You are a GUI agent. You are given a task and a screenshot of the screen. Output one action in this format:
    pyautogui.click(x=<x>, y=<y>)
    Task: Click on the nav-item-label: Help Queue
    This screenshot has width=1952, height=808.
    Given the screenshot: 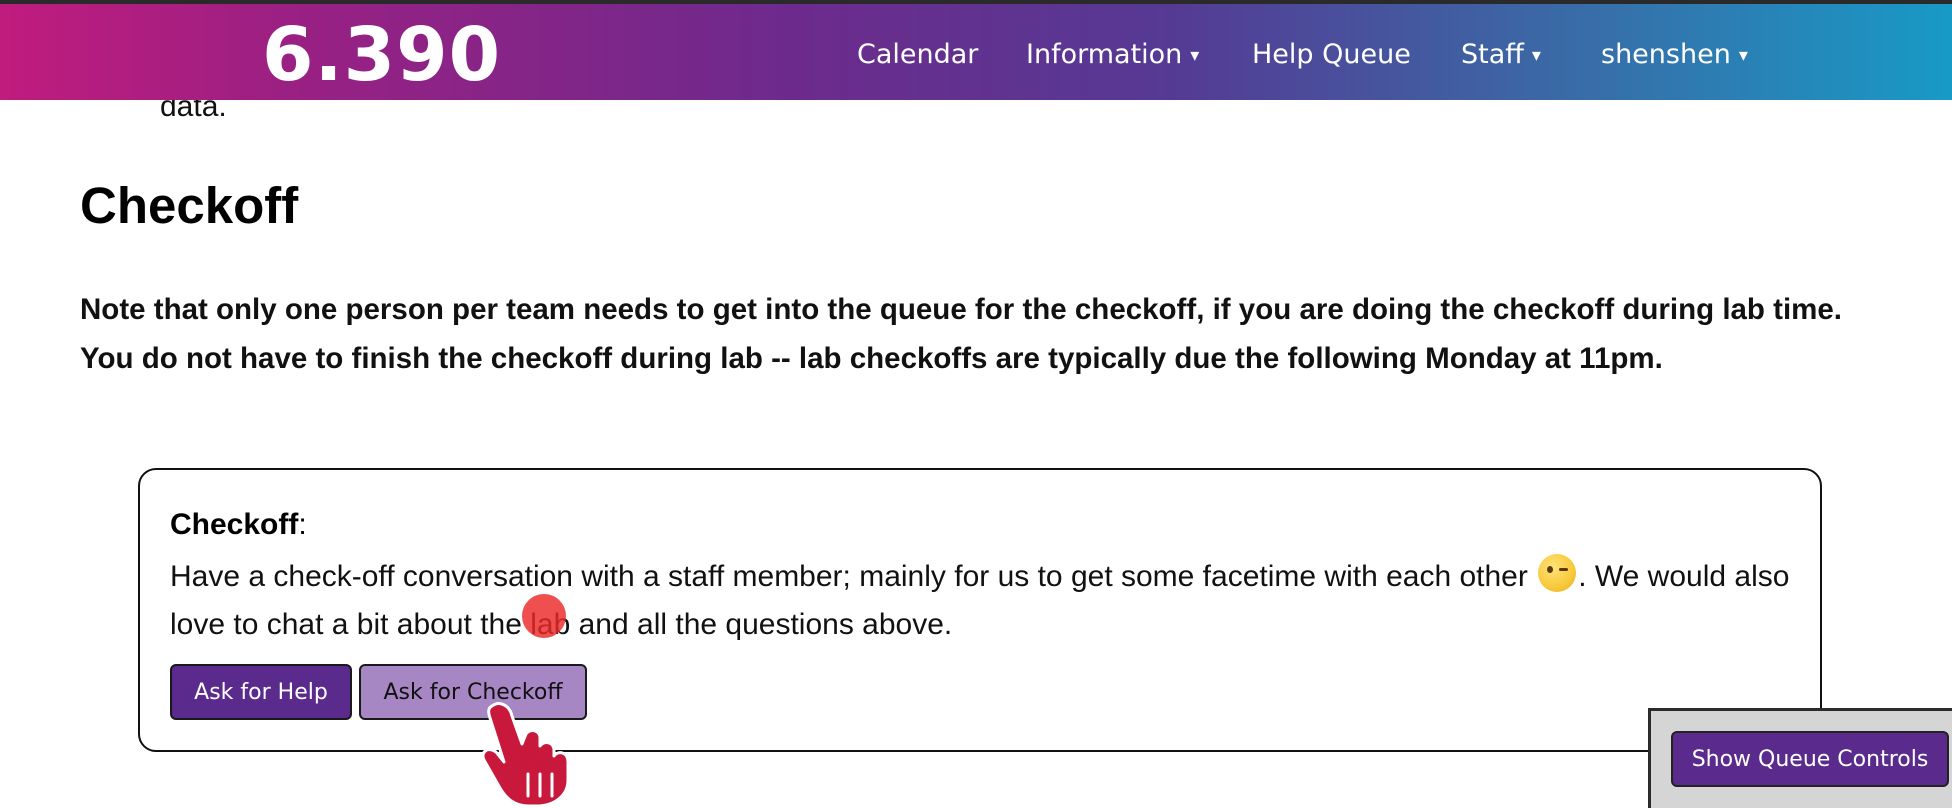 What is the action you would take?
    pyautogui.click(x=1331, y=54)
    